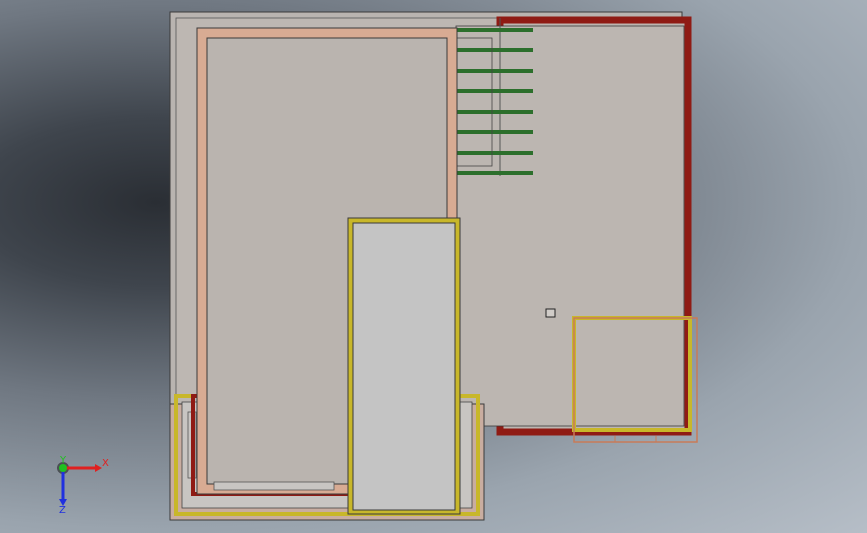 The image size is (867, 533). What do you see at coordinates (62, 510) in the screenshot?
I see `z-axis-label: Z` at bounding box center [62, 510].